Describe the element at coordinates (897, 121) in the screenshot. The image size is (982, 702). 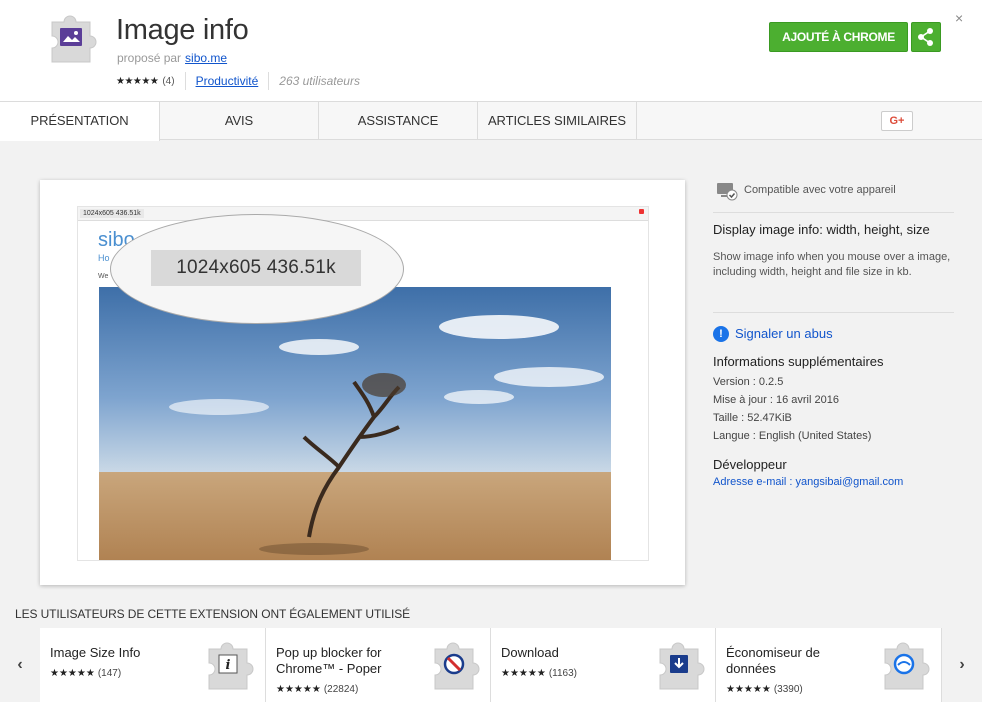
I see `google-plus-button: G+` at that location.